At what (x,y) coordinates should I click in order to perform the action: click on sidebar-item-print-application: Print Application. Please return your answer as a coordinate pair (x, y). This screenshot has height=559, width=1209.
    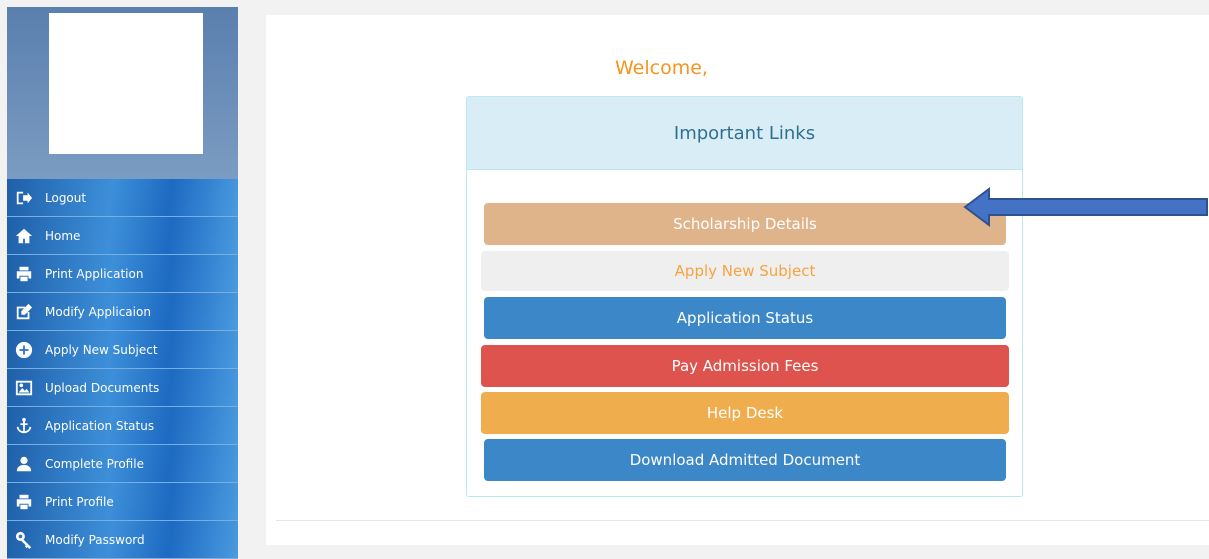
    Looking at the image, I should click on (122, 274).